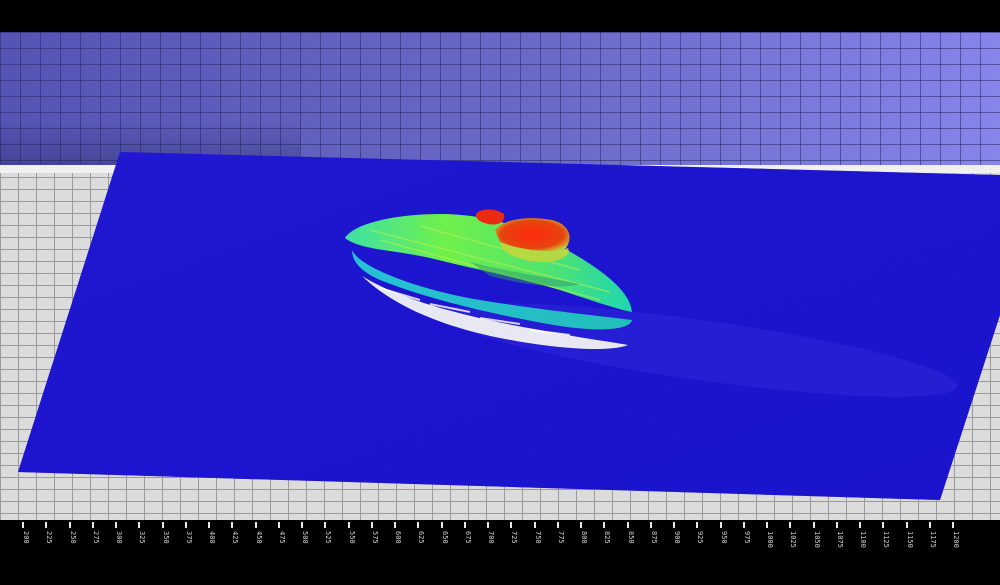 This screenshot has width=1000, height=585. I want to click on axis-tick-label: 225, so click(49, 537).